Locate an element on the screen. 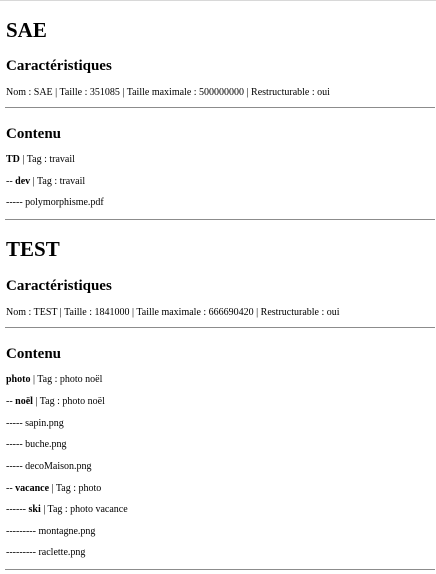 The height and width of the screenshot is (574, 436). test-characteristics-heading: Caractéristiques is located at coordinates (59, 286).